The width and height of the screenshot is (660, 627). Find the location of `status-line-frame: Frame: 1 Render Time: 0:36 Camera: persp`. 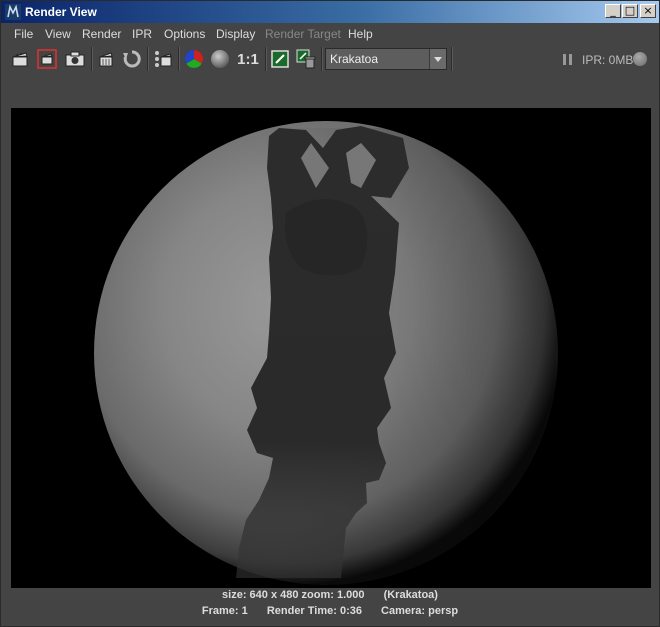

status-line-frame: Frame: 1 Render Time: 0:36 Camera: persp is located at coordinates (330, 611).